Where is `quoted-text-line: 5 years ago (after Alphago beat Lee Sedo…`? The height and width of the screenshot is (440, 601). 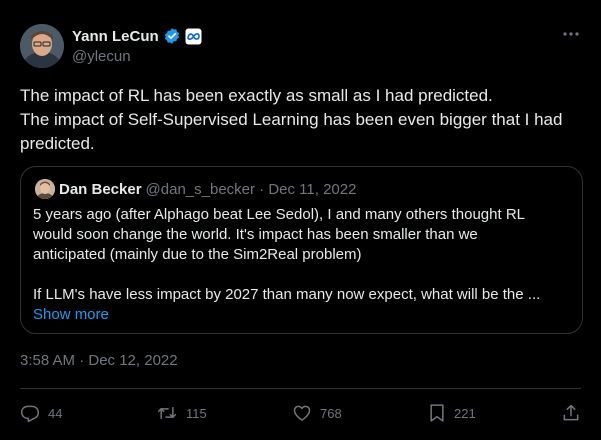
quoted-text-line: 5 years ago (after Alphago beat Lee Sedo… is located at coordinates (279, 214).